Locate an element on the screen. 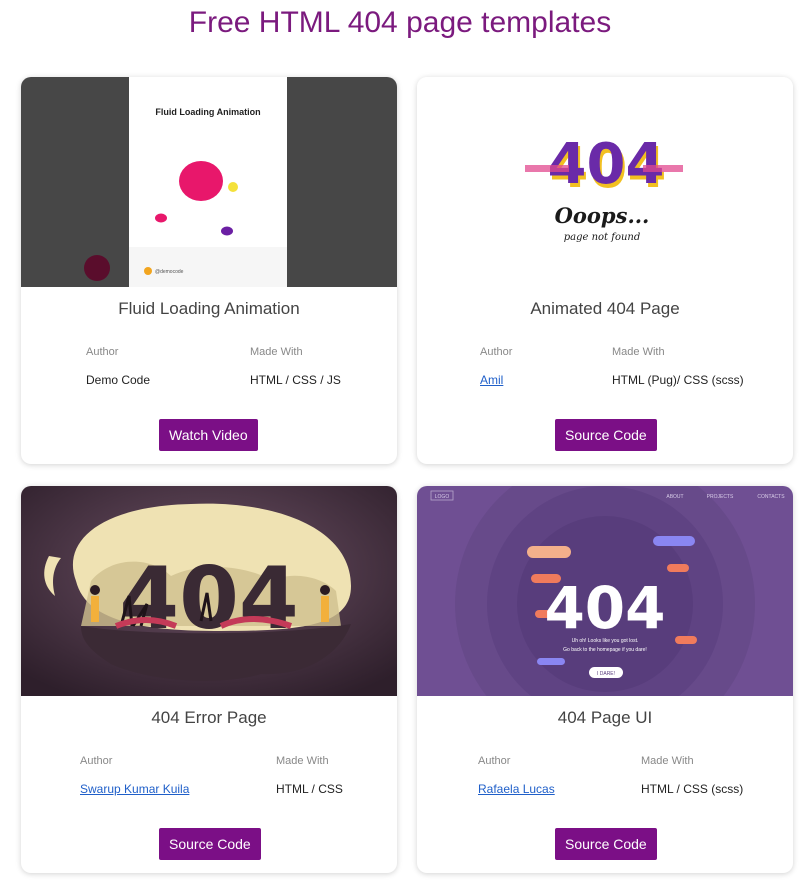 The image size is (800, 885). card-thumbnail: 404 404 Ooops... page not found is located at coordinates (605, 182).